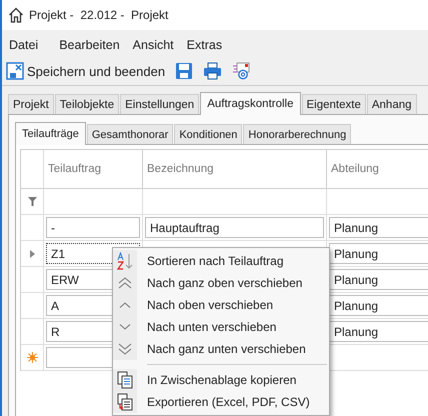 This screenshot has width=428, height=416. What do you see at coordinates (250, 103) in the screenshot?
I see `tab: Auftragskontrolle` at bounding box center [250, 103].